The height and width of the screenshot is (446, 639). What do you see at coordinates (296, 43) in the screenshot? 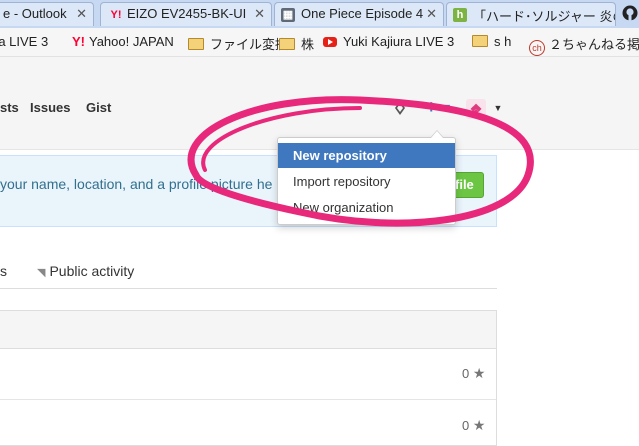
I see `bookmark-kabu: 株` at bounding box center [296, 43].